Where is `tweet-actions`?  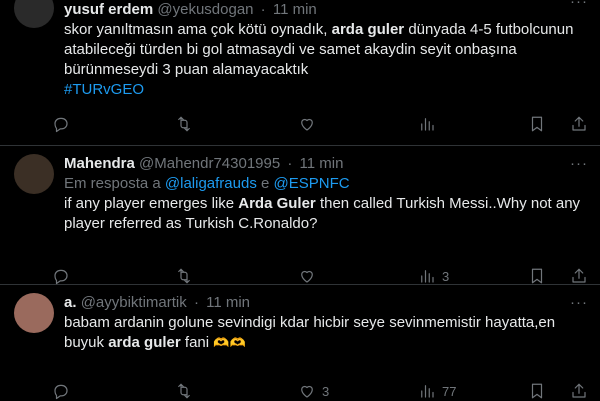
tweet-actions is located at coordinates (320, 124).